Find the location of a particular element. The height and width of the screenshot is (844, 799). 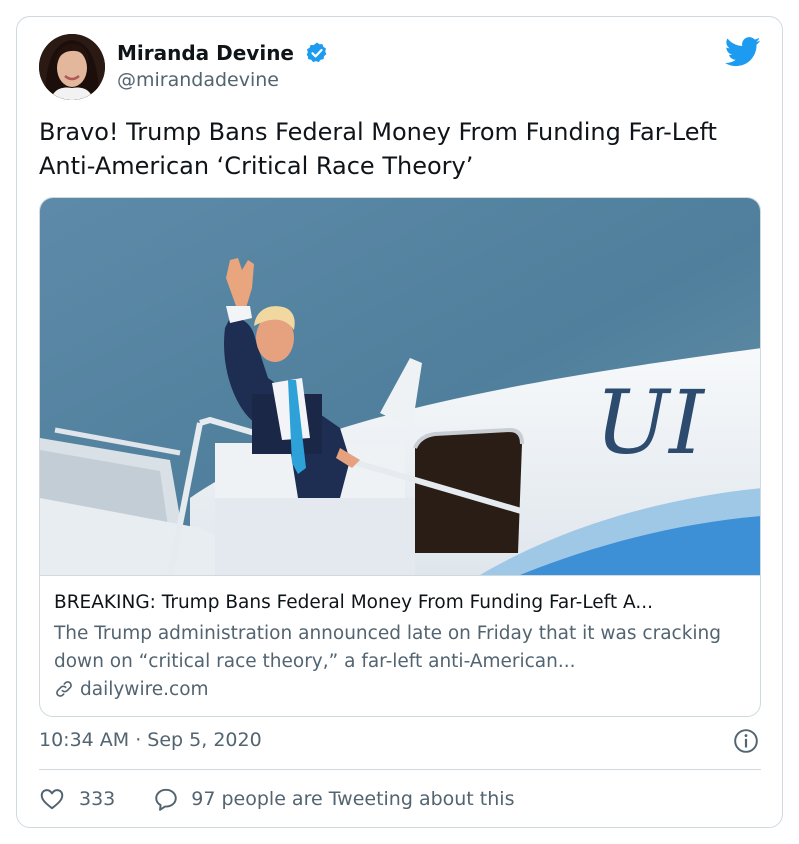

engagement-bar: 333 97 people are Tweeting about this is located at coordinates (276, 799).